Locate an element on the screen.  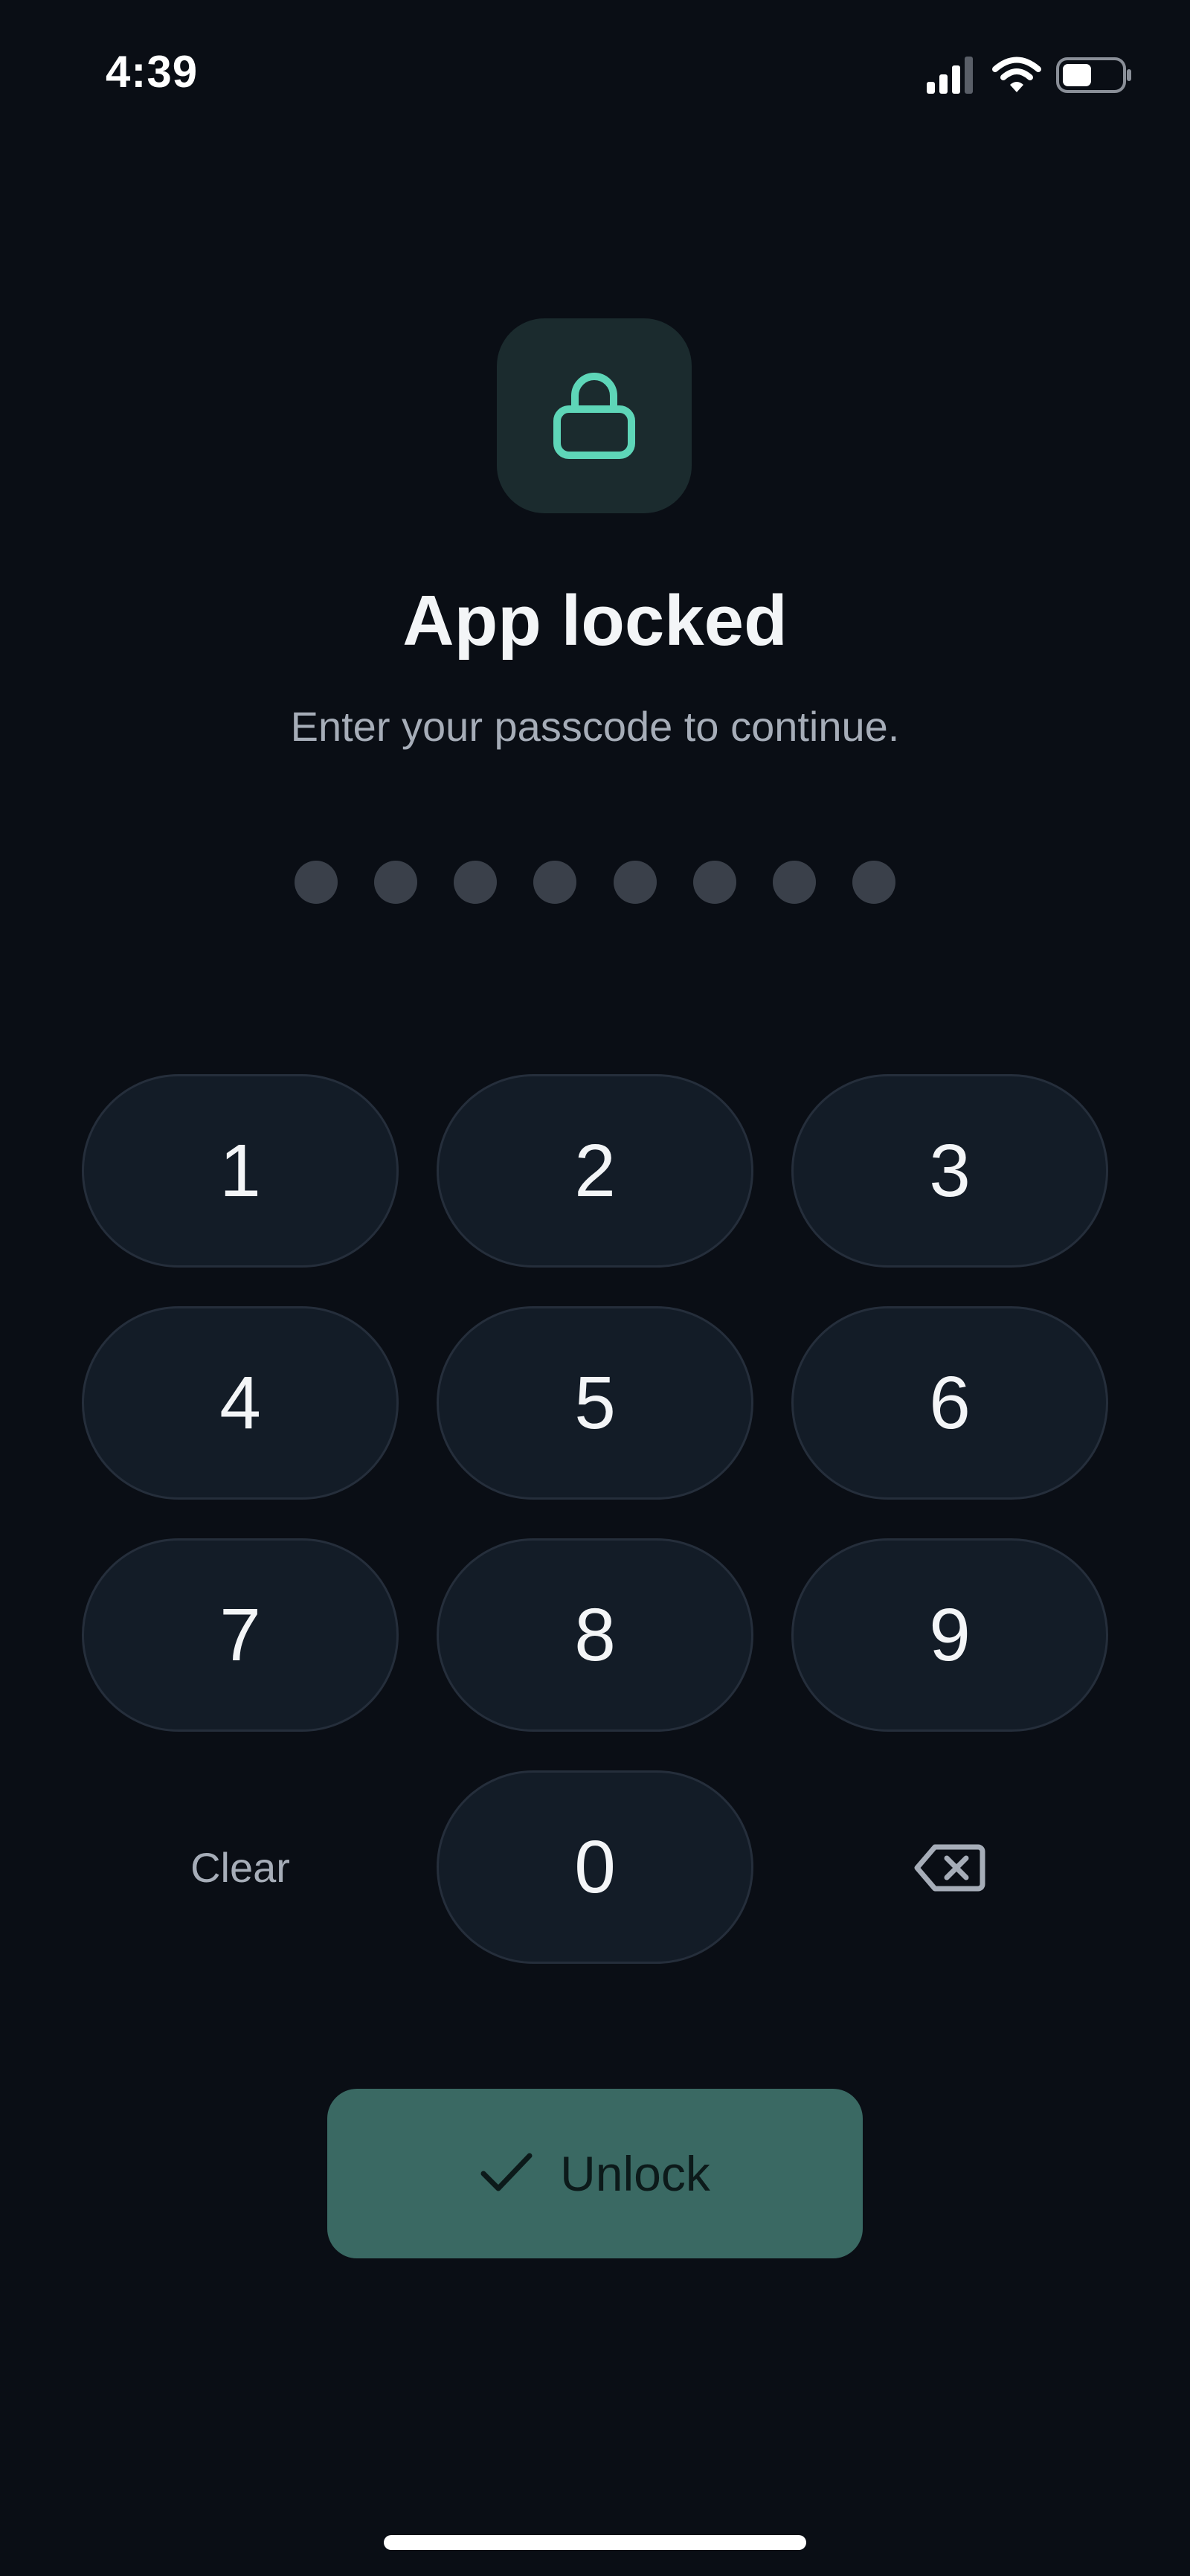
key-0: 0 is located at coordinates (595, 1867).